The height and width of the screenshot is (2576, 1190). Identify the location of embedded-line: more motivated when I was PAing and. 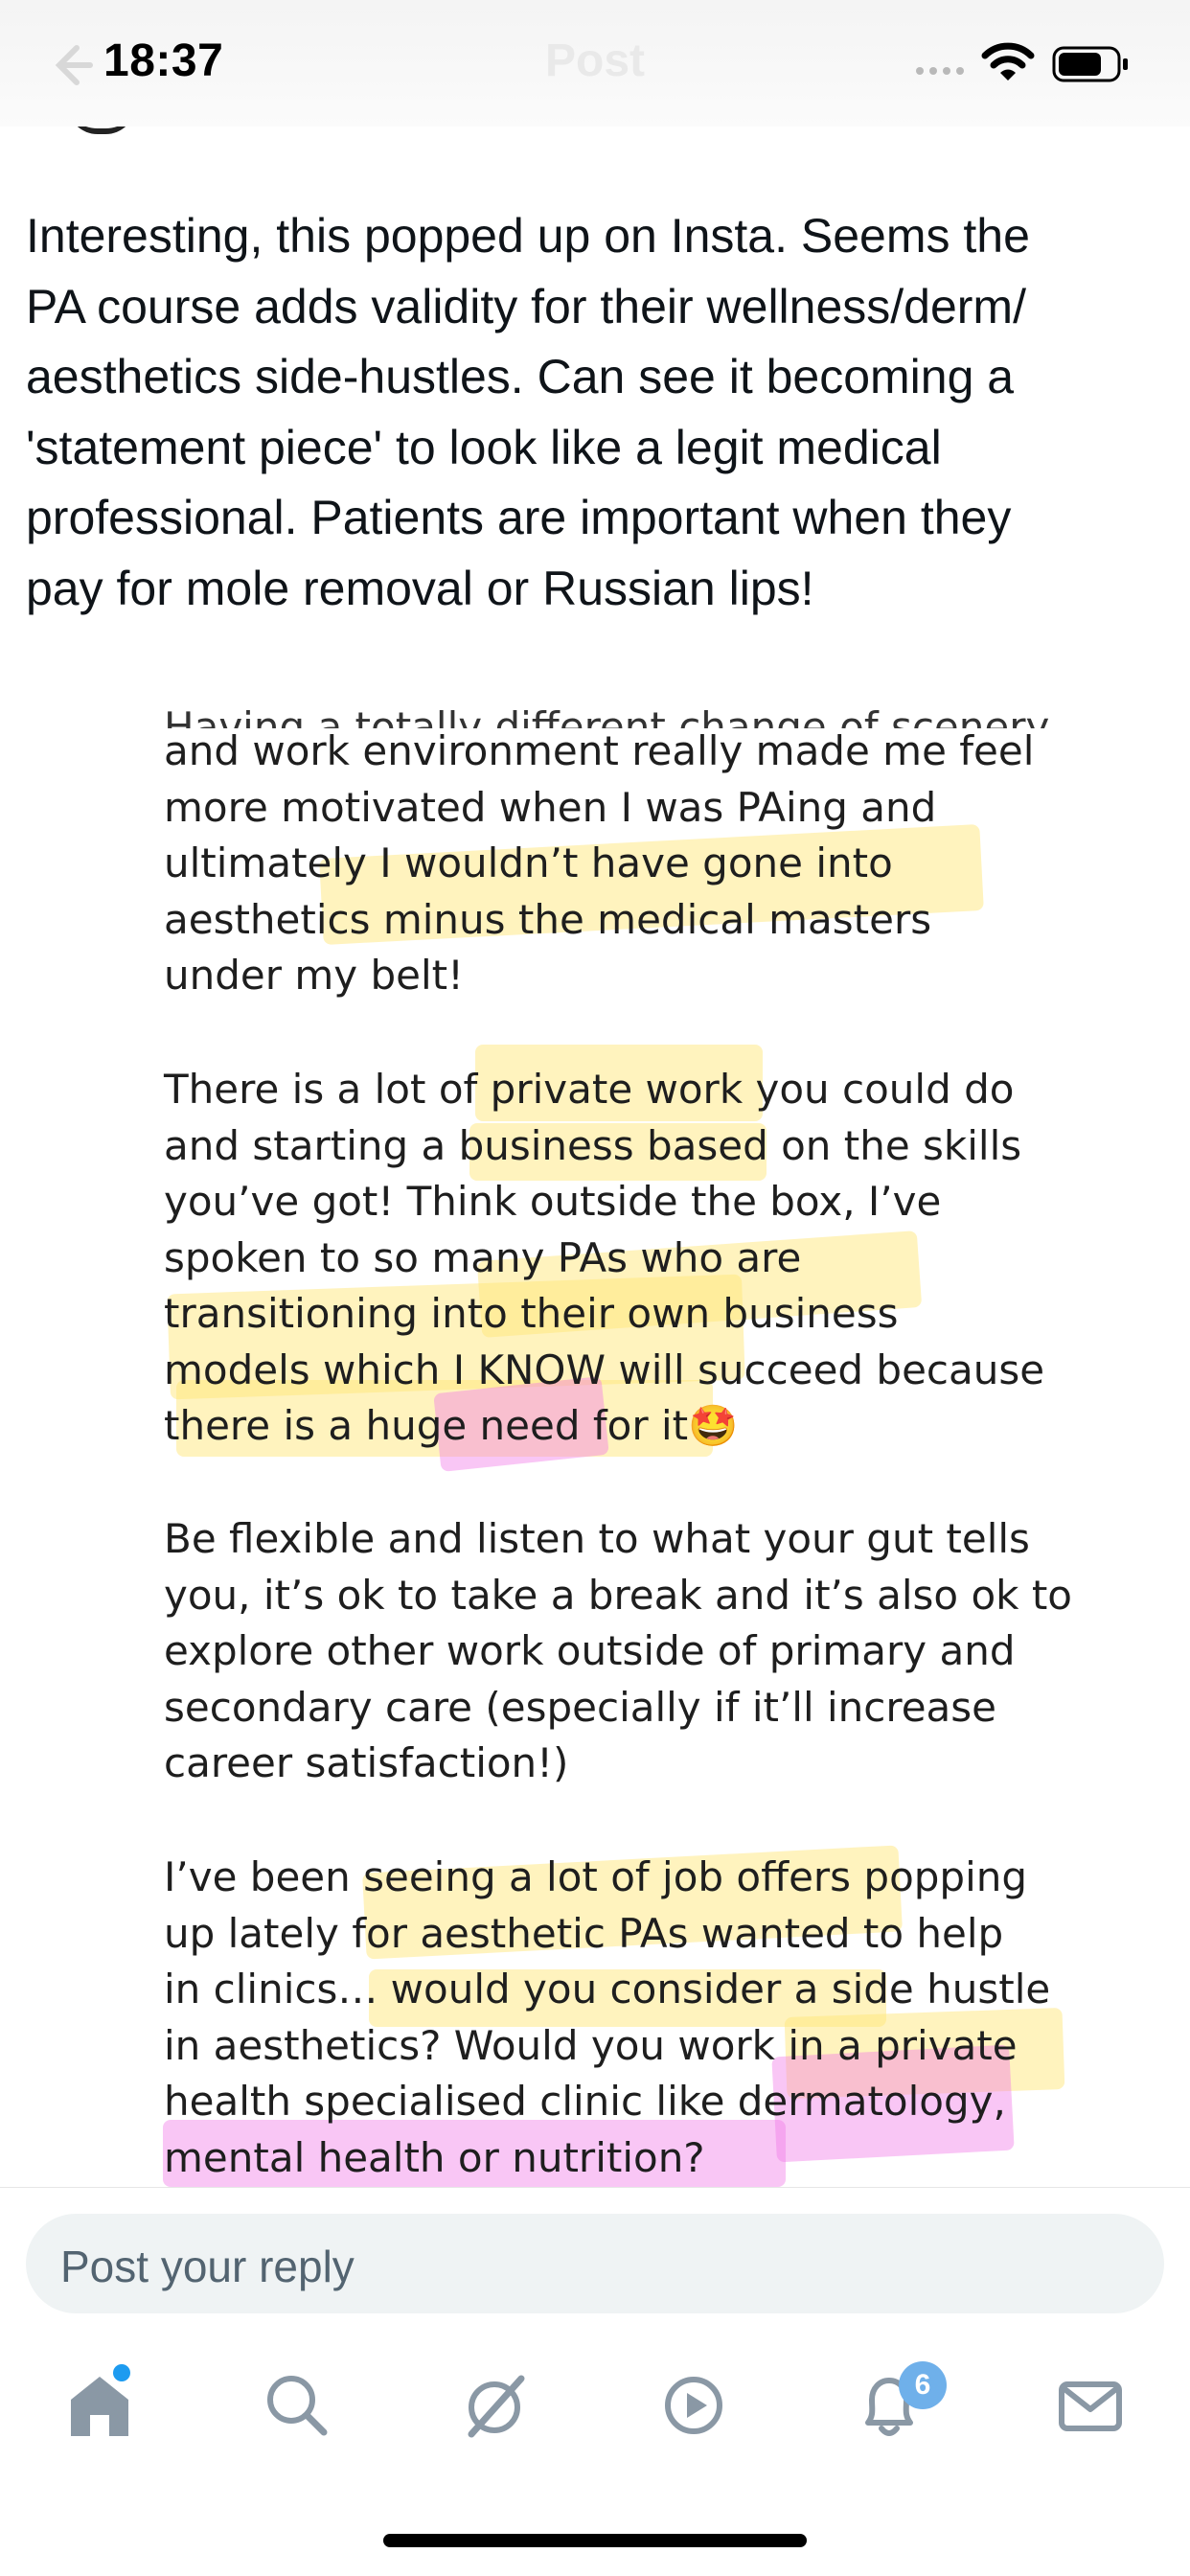
(550, 807).